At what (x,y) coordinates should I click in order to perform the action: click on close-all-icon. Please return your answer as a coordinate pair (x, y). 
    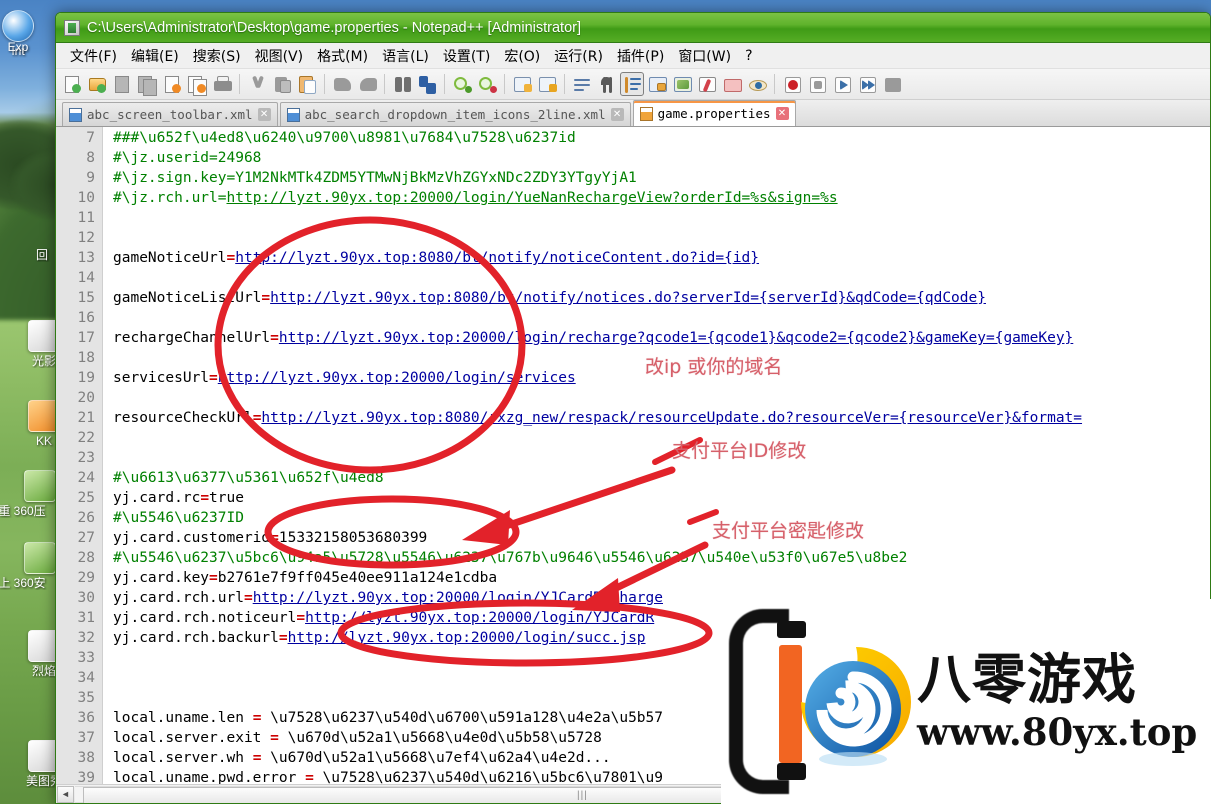
    Looking at the image, I should click on (197, 84).